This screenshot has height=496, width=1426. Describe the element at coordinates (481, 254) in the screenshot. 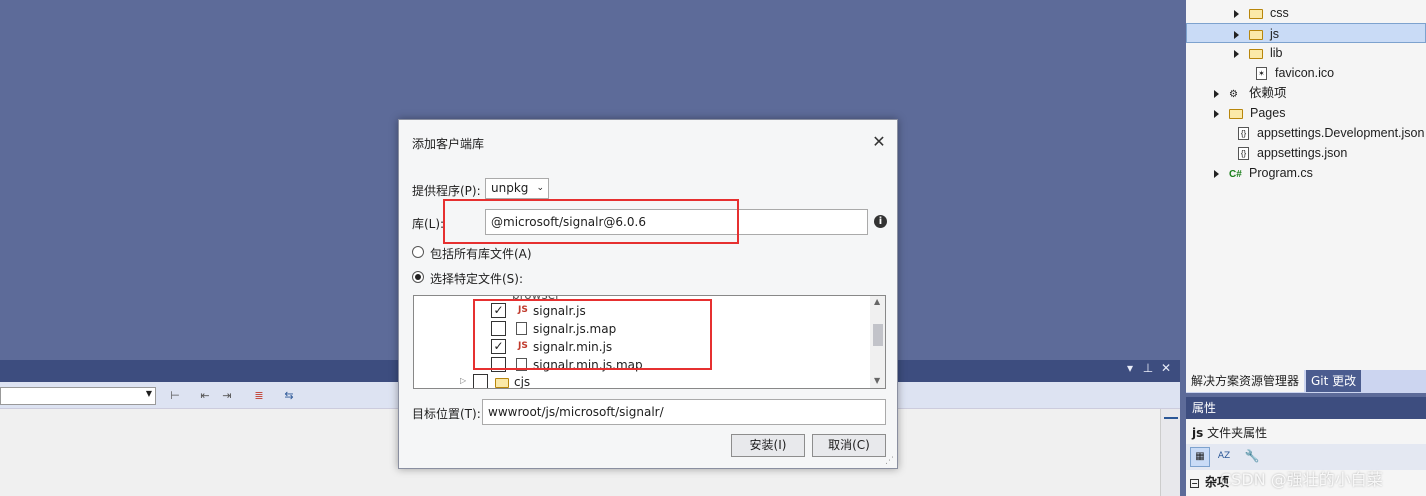

I see `radio-all-files-label: 包括所有库文件(A)` at that location.